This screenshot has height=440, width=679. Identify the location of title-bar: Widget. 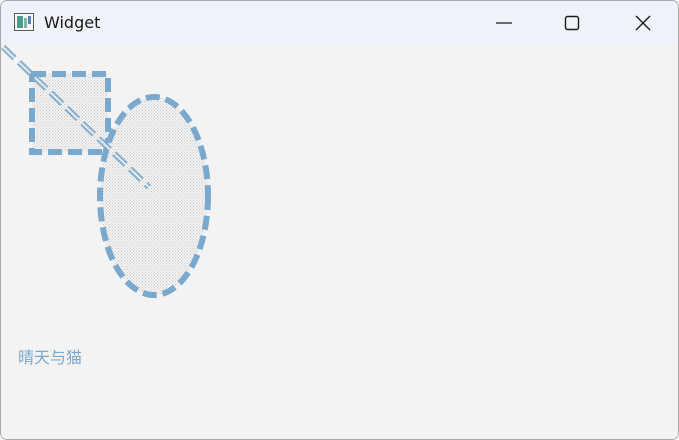
(339, 22).